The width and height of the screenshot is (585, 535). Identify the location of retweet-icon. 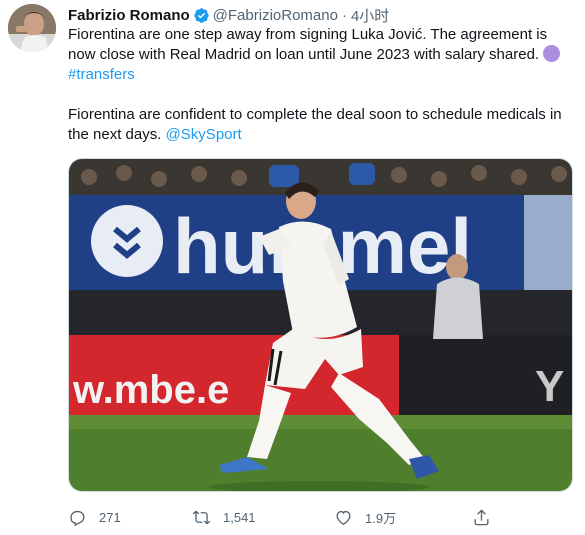
(201, 517).